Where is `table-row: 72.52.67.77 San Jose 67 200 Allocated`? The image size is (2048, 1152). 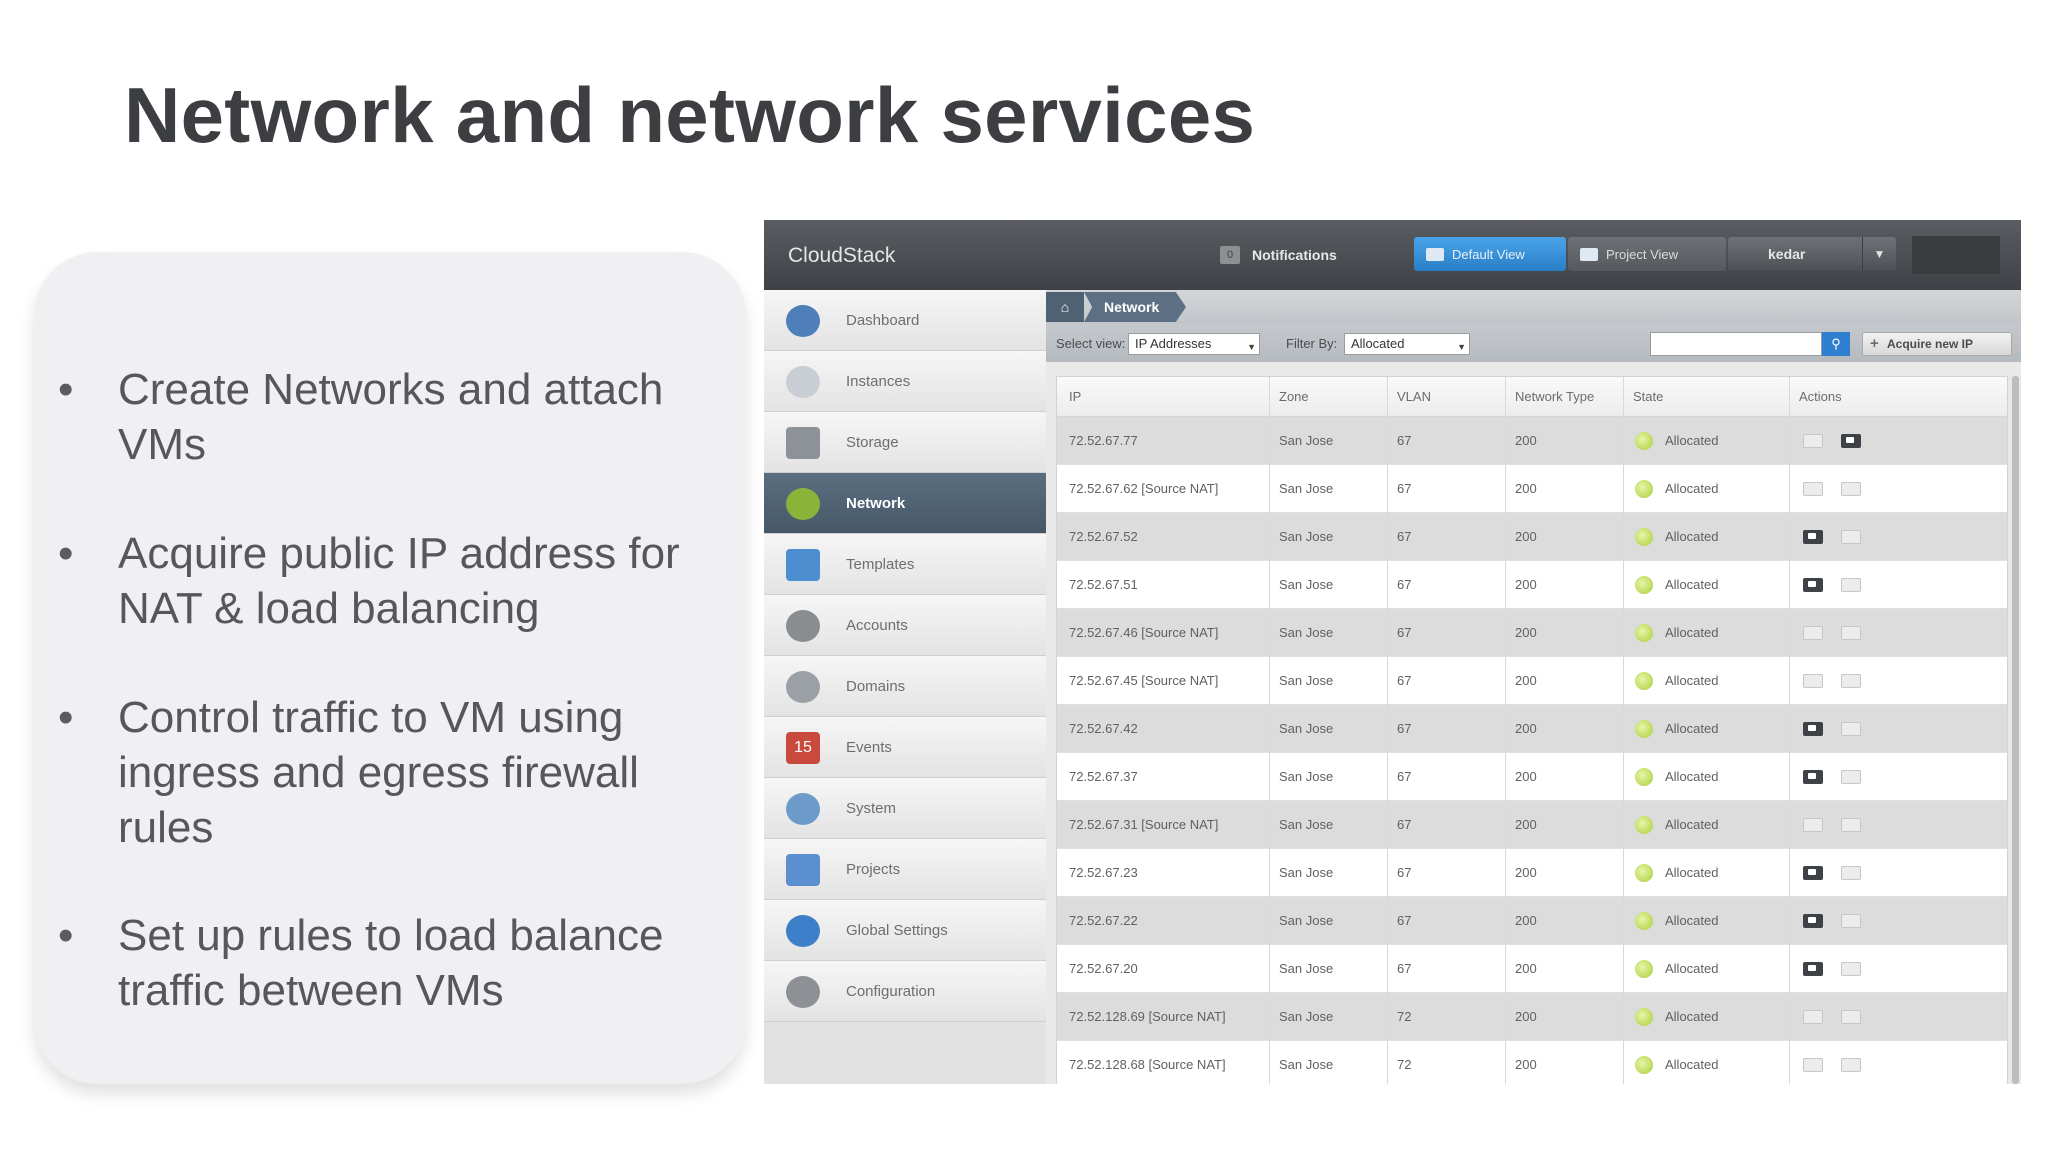
table-row: 72.52.67.77 San Jose 67 200 Allocated is located at coordinates (1532, 441).